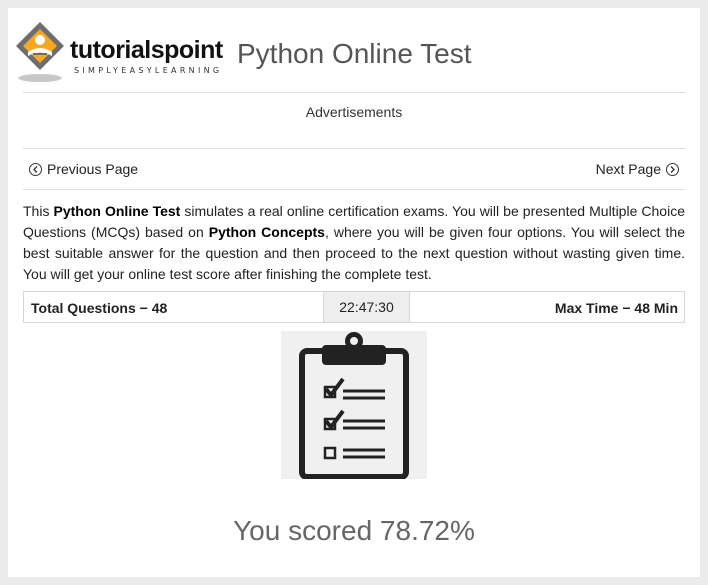 The width and height of the screenshot is (708, 585). I want to click on countdown-timer: 22:47:30, so click(366, 307).